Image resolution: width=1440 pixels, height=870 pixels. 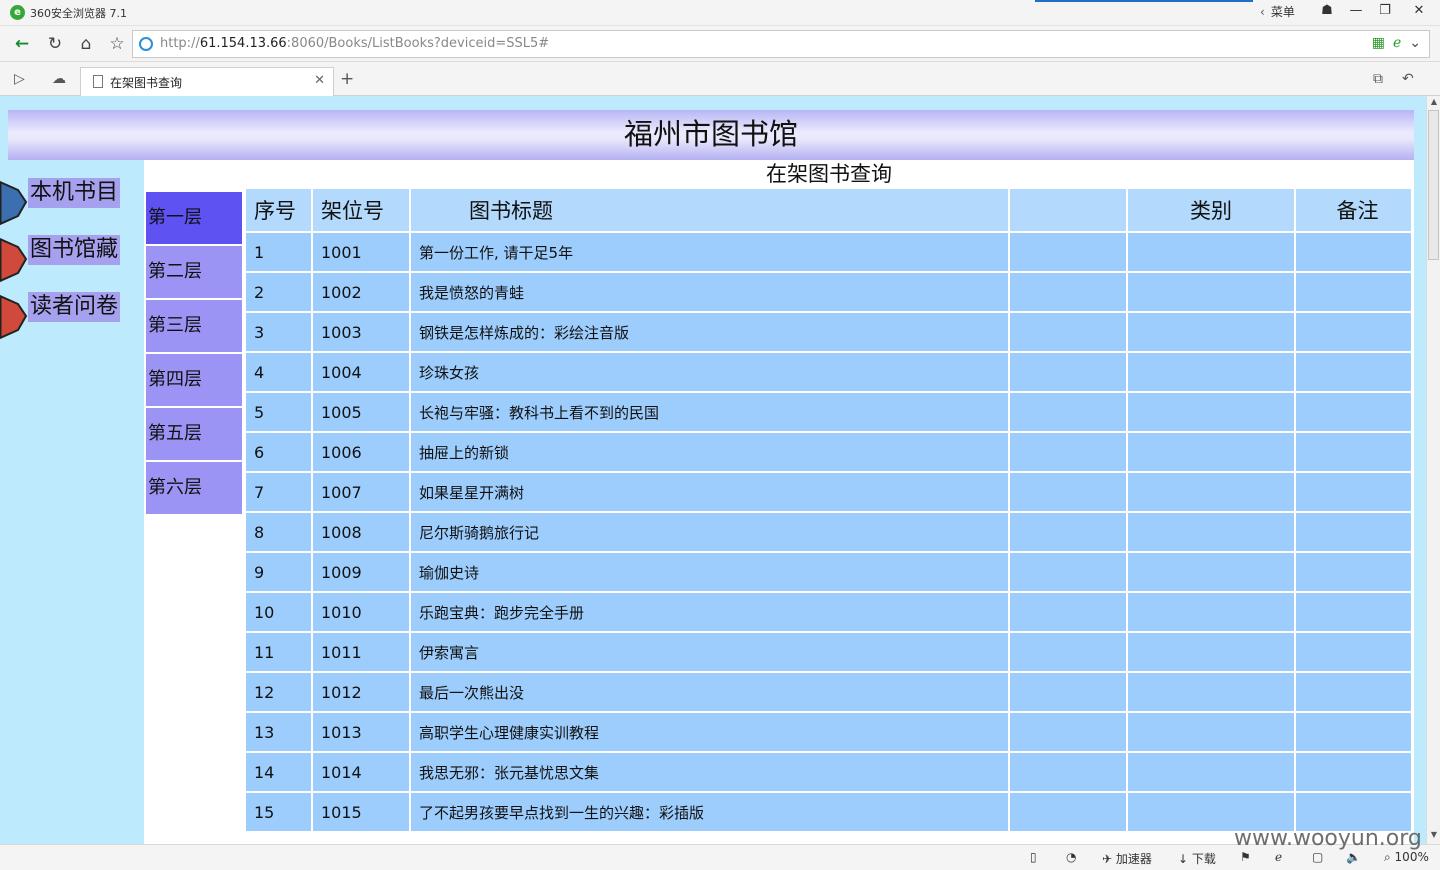 What do you see at coordinates (59, 79) in the screenshot?
I see `cloud-icon: ☁` at bounding box center [59, 79].